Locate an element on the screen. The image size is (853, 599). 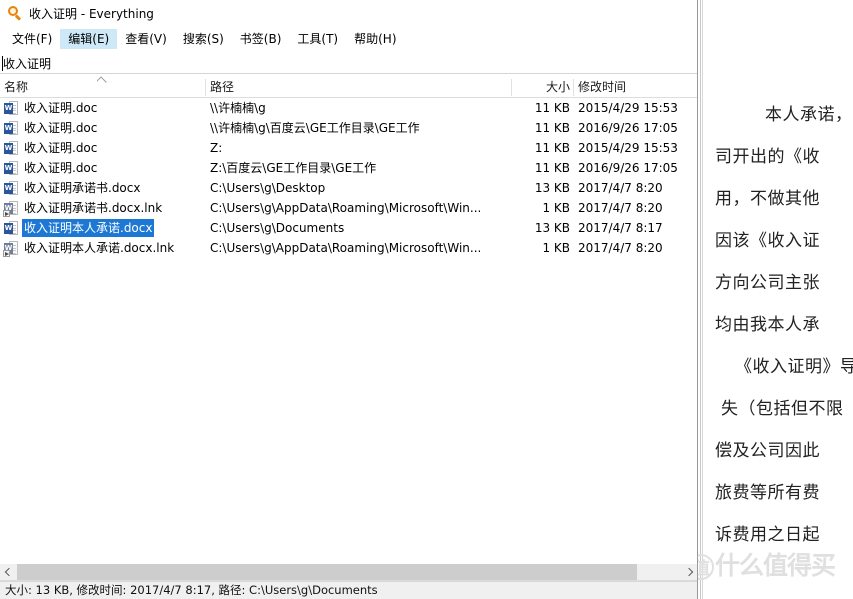
cell-name: 收入证明本人承诺.docx.lnk is located at coordinates (113, 248).